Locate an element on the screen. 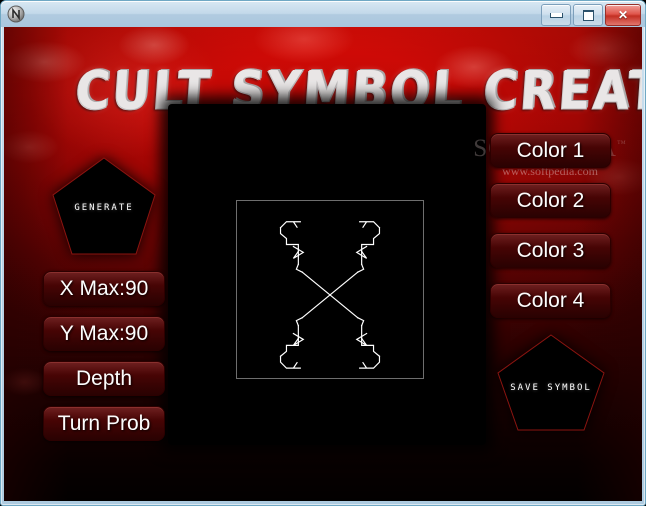 This screenshot has height=506, width=646. color-1-label: Color 1 is located at coordinates (550, 150).